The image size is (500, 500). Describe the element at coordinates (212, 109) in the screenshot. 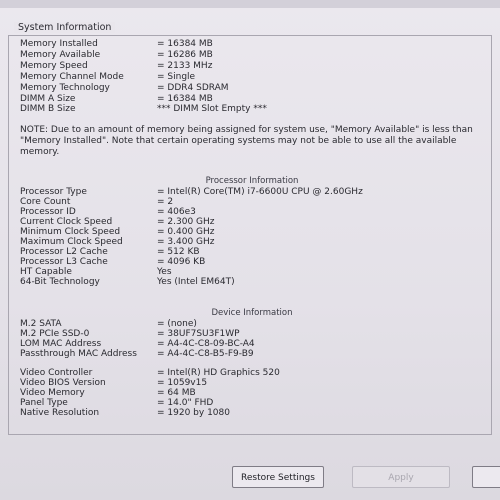

I see `row-value: *** DIMM Slot Empty ***` at that location.